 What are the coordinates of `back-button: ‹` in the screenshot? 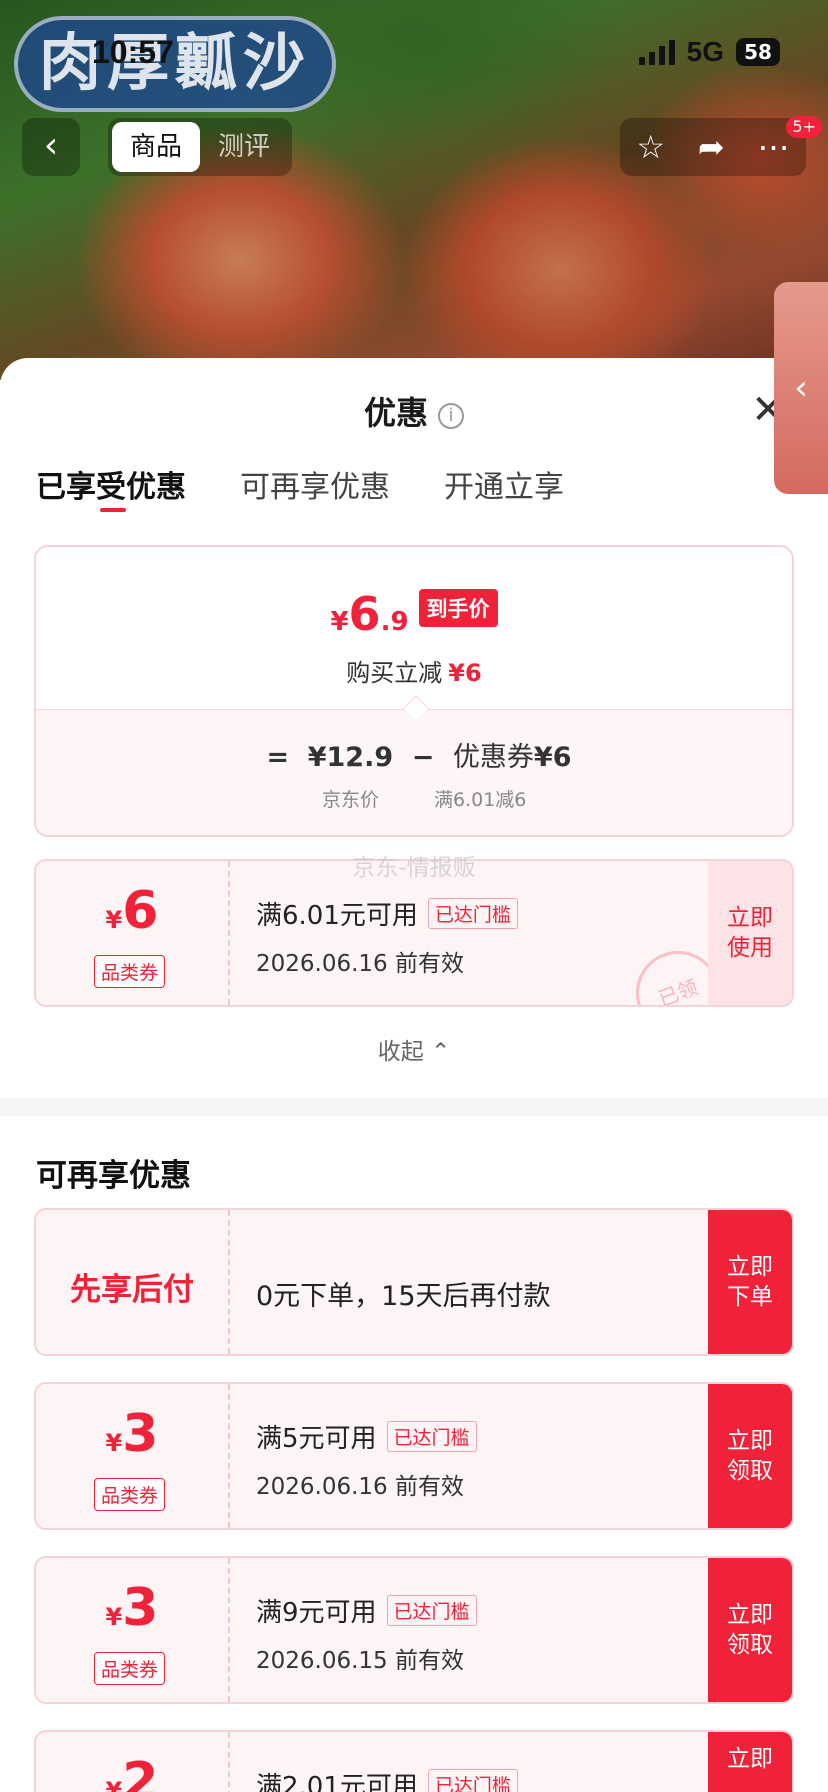 It's located at (51, 147).